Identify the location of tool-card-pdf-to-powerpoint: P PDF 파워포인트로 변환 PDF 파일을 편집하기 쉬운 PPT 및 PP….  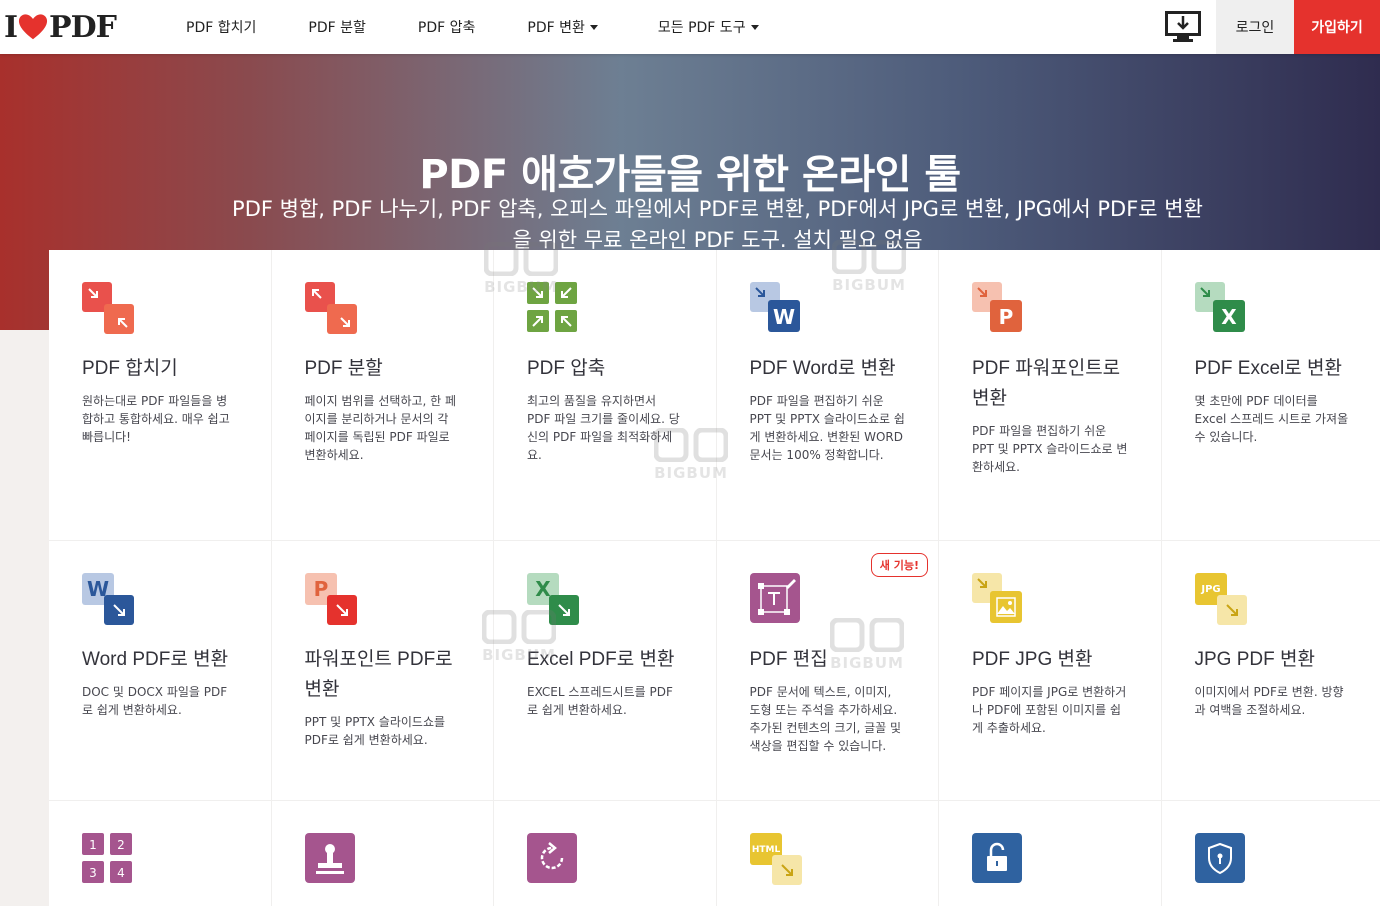
(1050, 395).